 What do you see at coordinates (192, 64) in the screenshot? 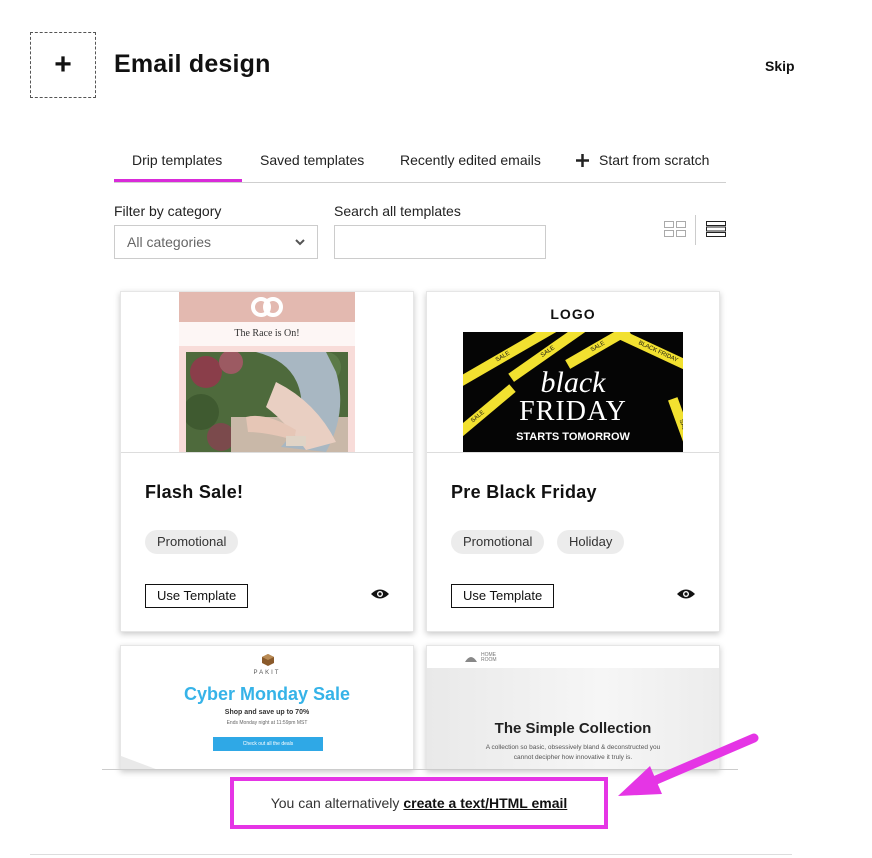
I see `page-title: Email design` at bounding box center [192, 64].